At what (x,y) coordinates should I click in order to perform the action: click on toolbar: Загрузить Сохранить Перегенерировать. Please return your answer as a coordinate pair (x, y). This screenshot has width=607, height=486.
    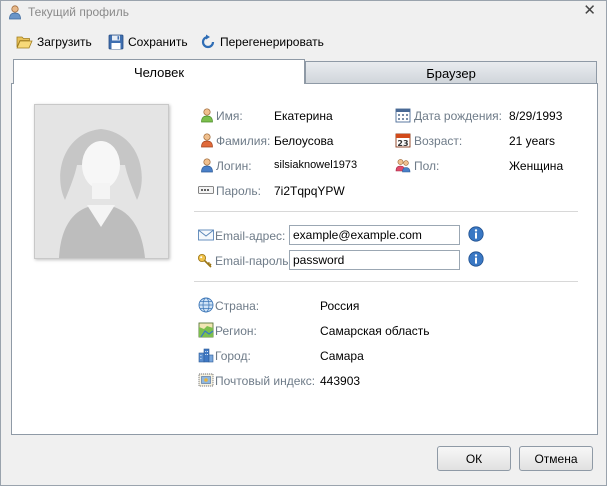
    Looking at the image, I should click on (301, 42).